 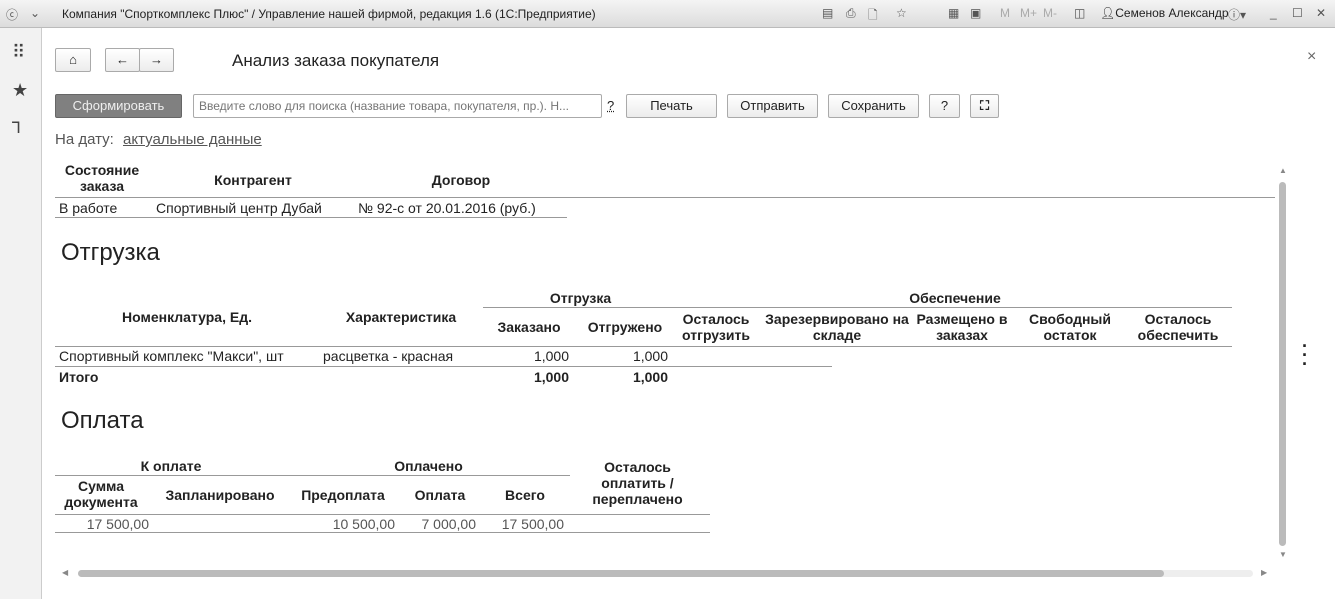 I want to click on header-remain: Осталось оплатить / переплачено, so click(x=637, y=483).